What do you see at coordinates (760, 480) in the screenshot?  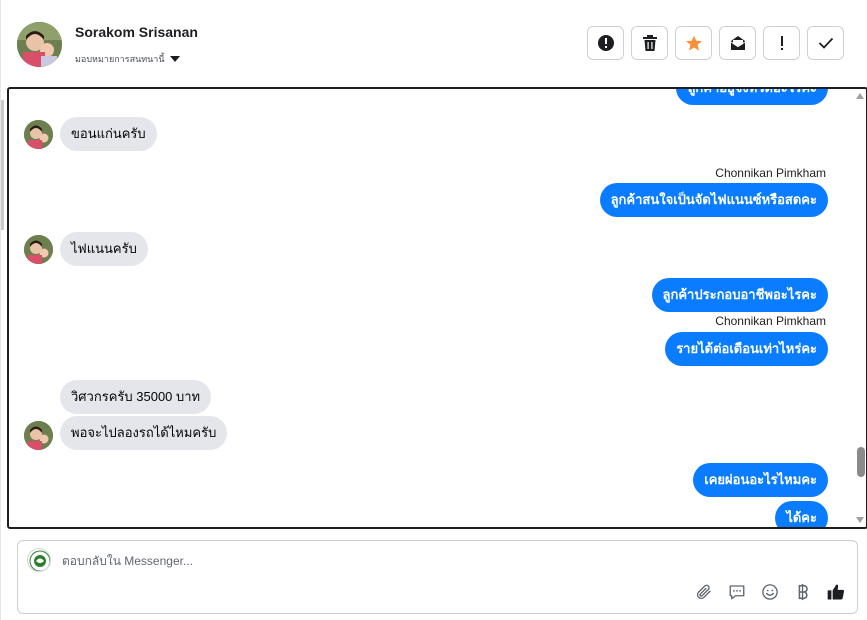 I see `outgoing-message: เคยผ่อนอะไรไหมคะ` at bounding box center [760, 480].